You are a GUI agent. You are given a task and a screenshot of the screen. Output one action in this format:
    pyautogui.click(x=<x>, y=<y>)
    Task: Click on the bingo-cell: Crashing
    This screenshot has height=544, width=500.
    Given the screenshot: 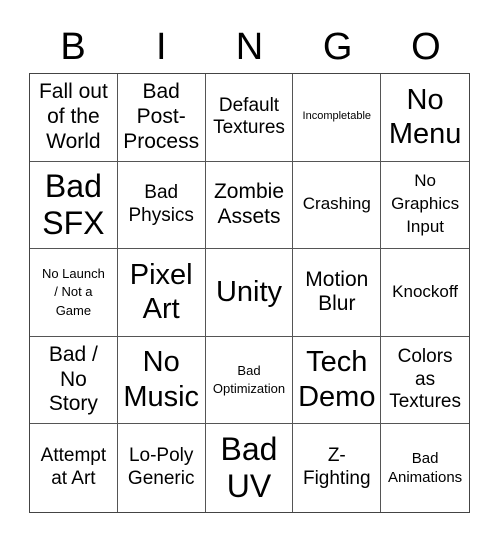 What is the action you would take?
    pyautogui.click(x=337, y=205)
    